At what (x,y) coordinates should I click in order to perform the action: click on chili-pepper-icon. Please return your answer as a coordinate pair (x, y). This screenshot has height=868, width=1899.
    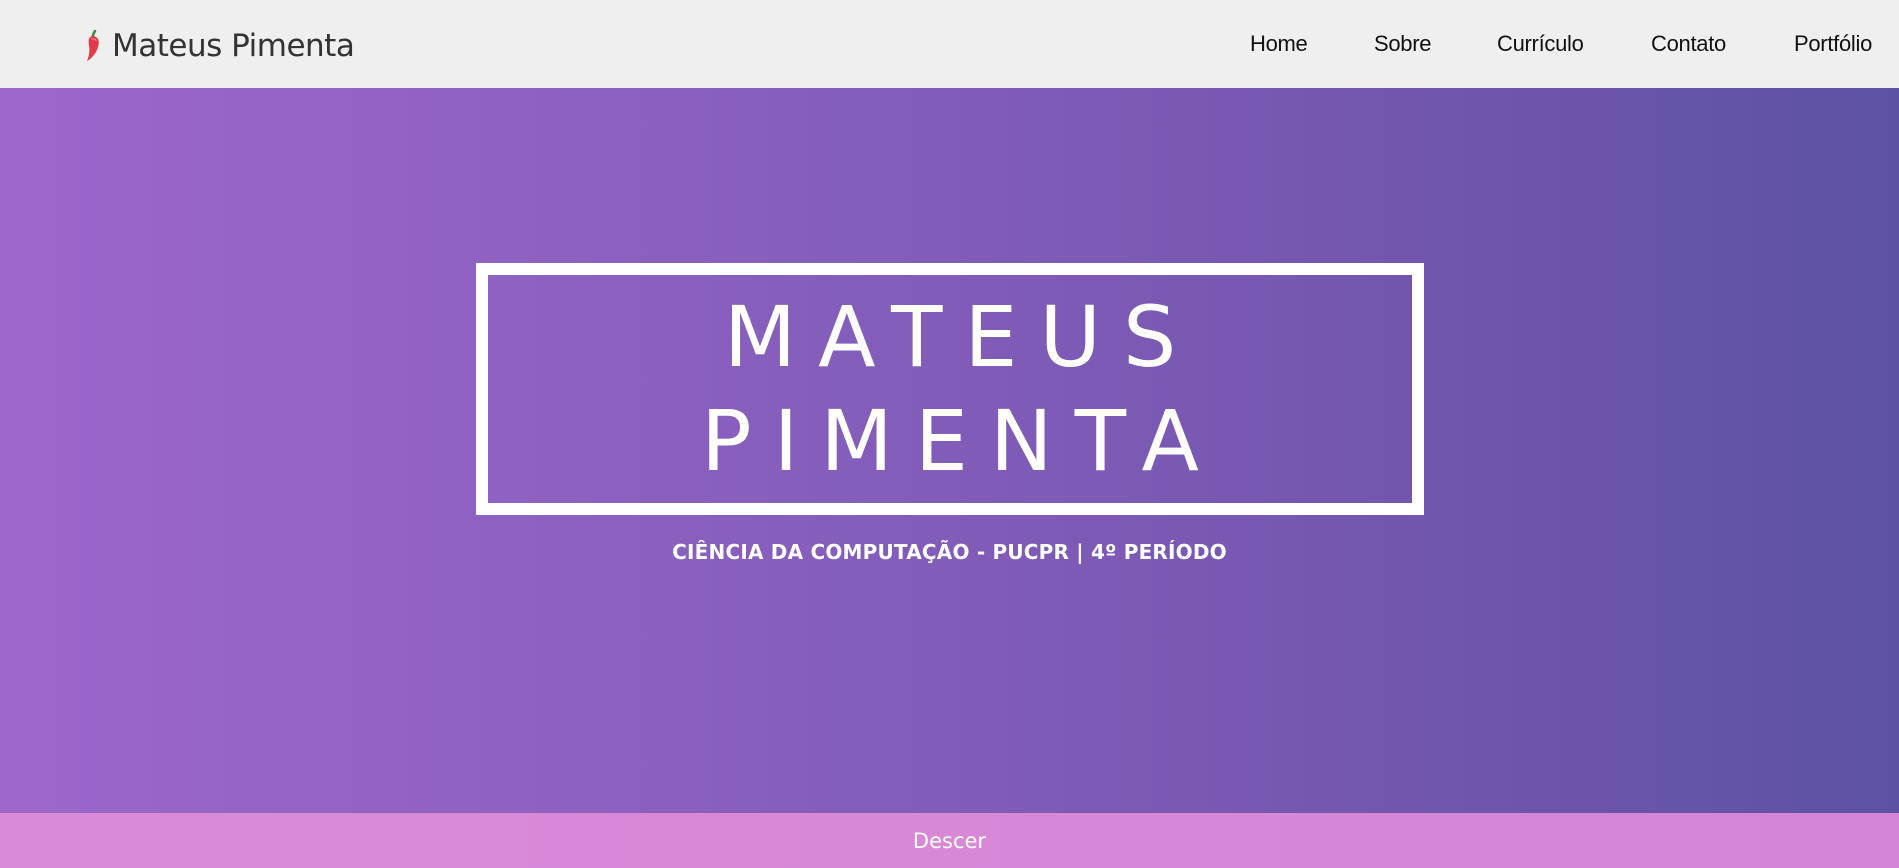
    Looking at the image, I should click on (94, 46).